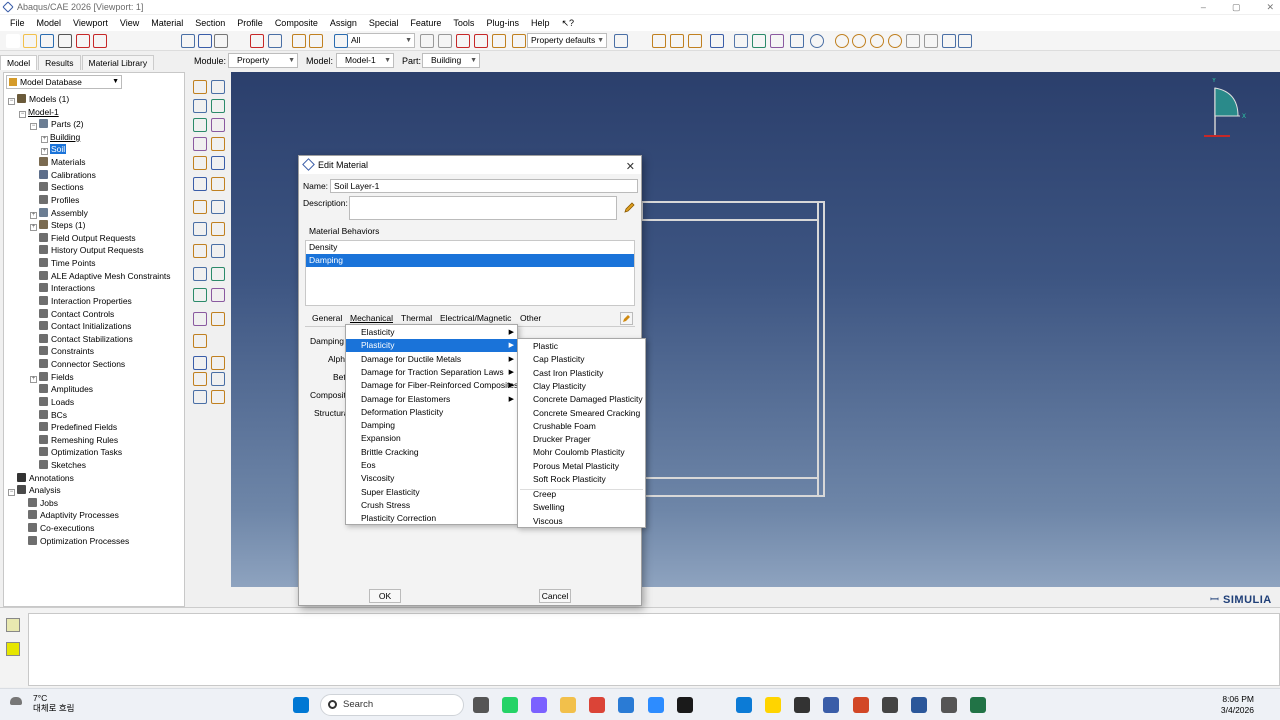  Describe the element at coordinates (57, 162) in the screenshot. I see `tree-node: Materials` at that location.